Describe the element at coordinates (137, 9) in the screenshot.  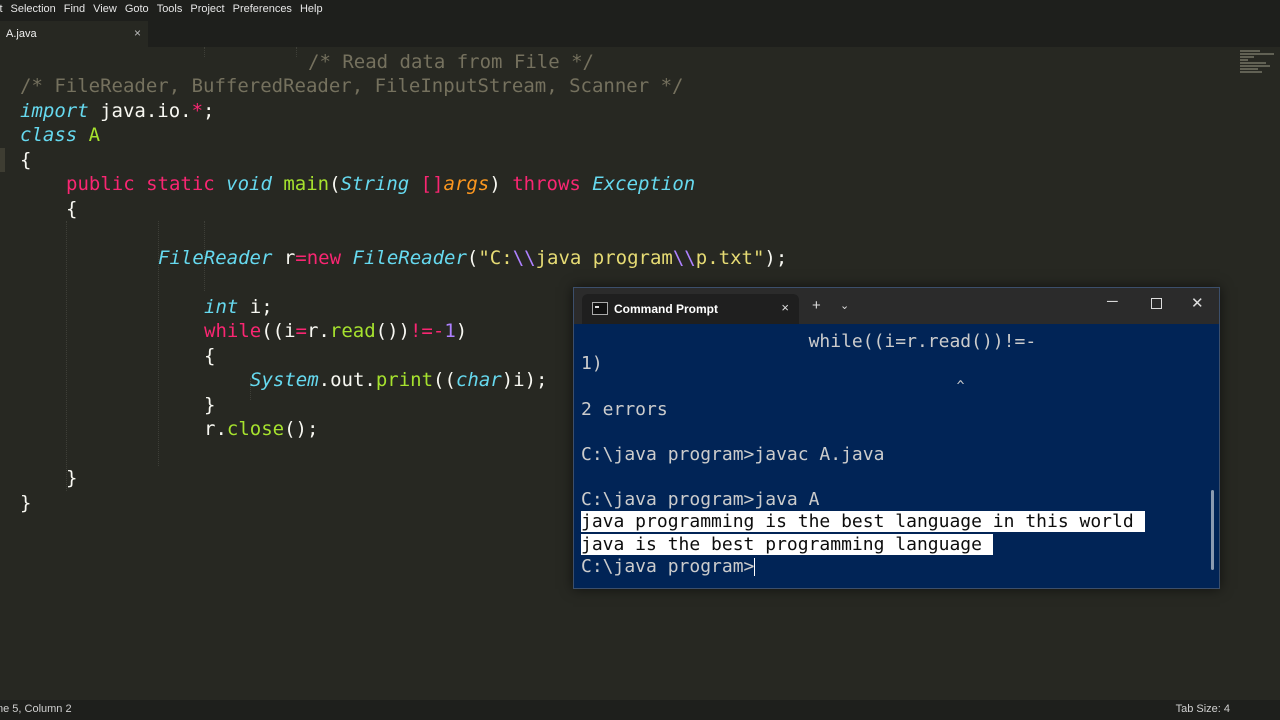
I see `menu-goto: Goto` at that location.